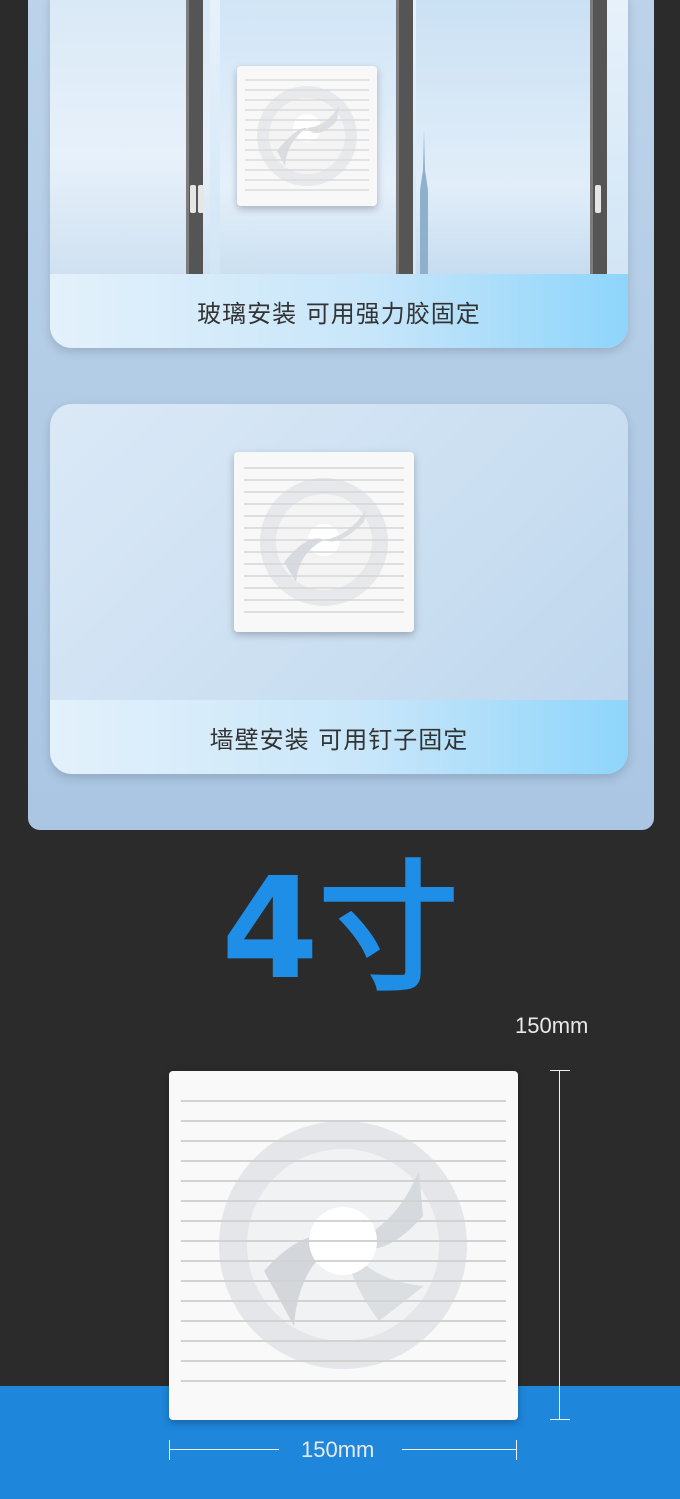 This screenshot has width=680, height=1499. What do you see at coordinates (339, 313) in the screenshot?
I see `glass-caption: 玻璃安装 可用强力胶固定` at bounding box center [339, 313].